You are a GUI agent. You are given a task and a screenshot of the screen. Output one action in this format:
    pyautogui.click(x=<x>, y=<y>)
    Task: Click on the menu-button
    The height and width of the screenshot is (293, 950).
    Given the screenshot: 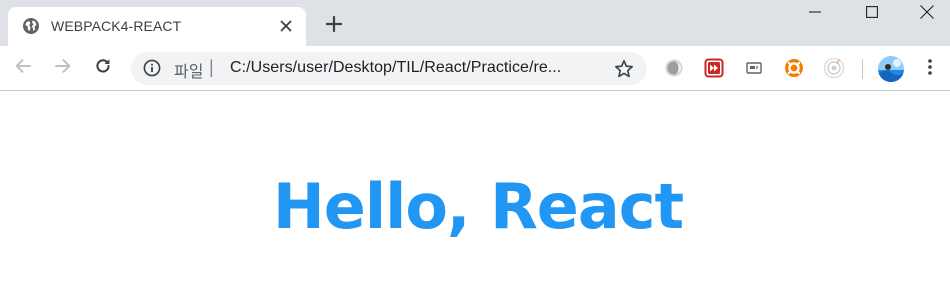 What is the action you would take?
    pyautogui.click(x=930, y=69)
    